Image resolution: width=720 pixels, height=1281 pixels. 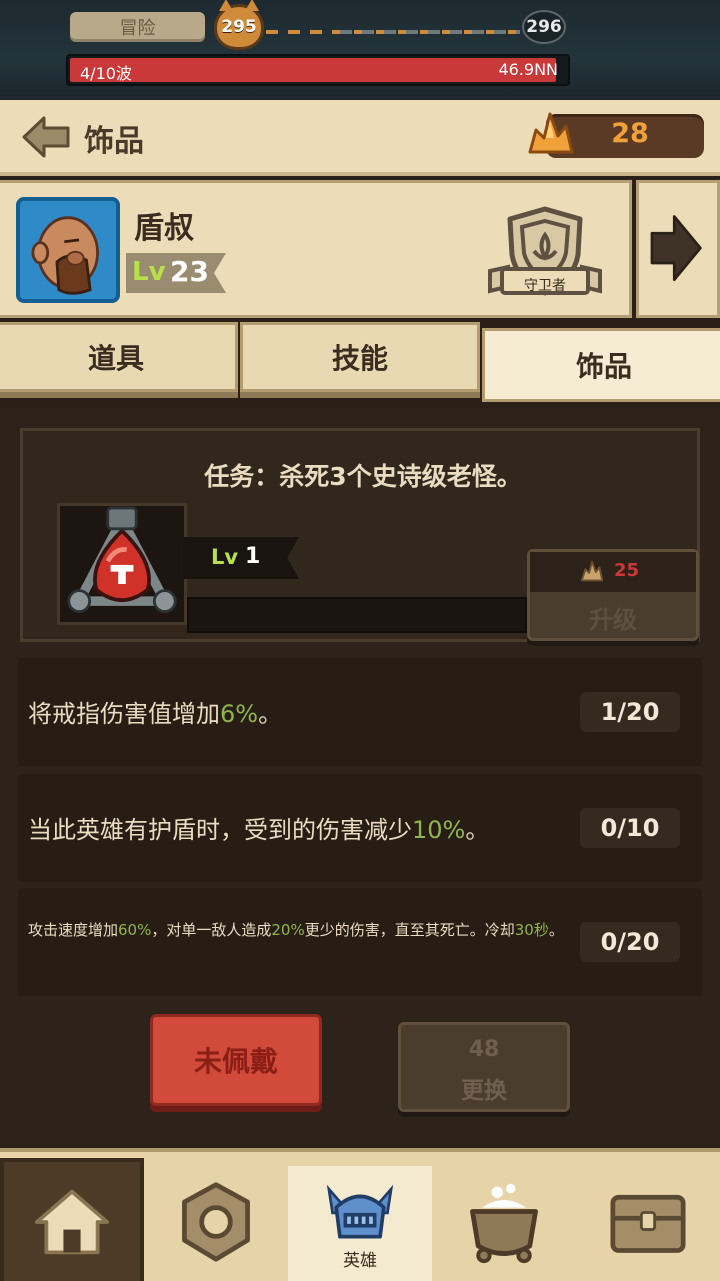 What do you see at coordinates (149, 272) in the screenshot?
I see `hero-level-label: Lv` at bounding box center [149, 272].